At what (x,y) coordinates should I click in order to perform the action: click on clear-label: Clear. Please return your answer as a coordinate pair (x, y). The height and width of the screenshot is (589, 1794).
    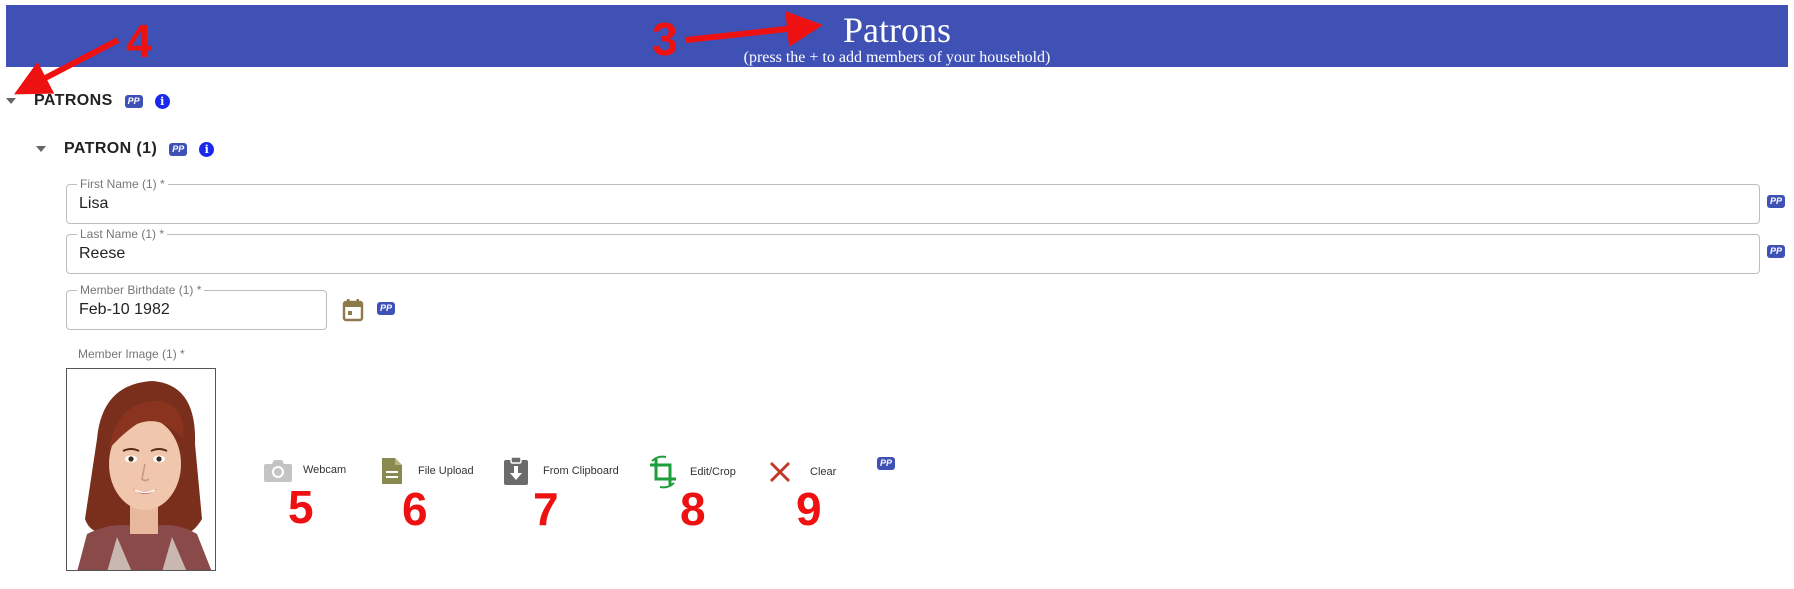
    Looking at the image, I should click on (823, 472).